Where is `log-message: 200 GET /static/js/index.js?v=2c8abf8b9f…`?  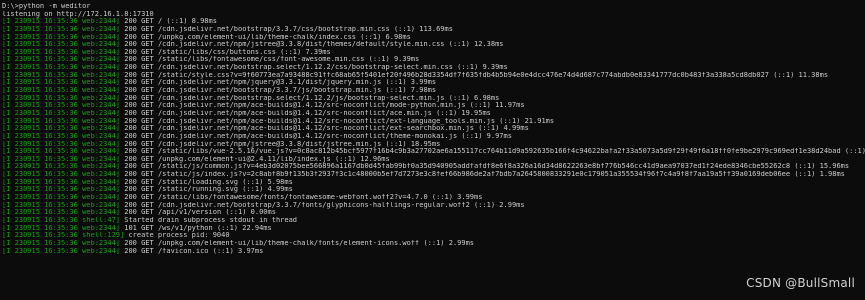 log-message: 200 GET /static/js/index.js?v=2c8abf8b9f… is located at coordinates (482, 175).